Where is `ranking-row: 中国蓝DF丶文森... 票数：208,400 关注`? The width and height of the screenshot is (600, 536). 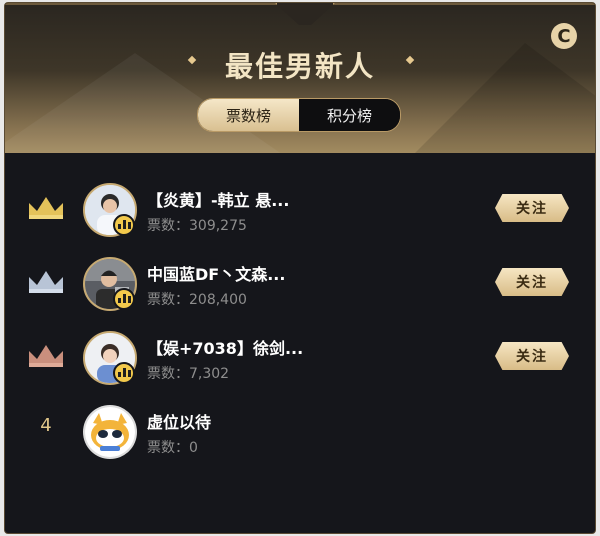 ranking-row: 中国蓝DF丶文森... 票数：208,400 关注 is located at coordinates (300, 279).